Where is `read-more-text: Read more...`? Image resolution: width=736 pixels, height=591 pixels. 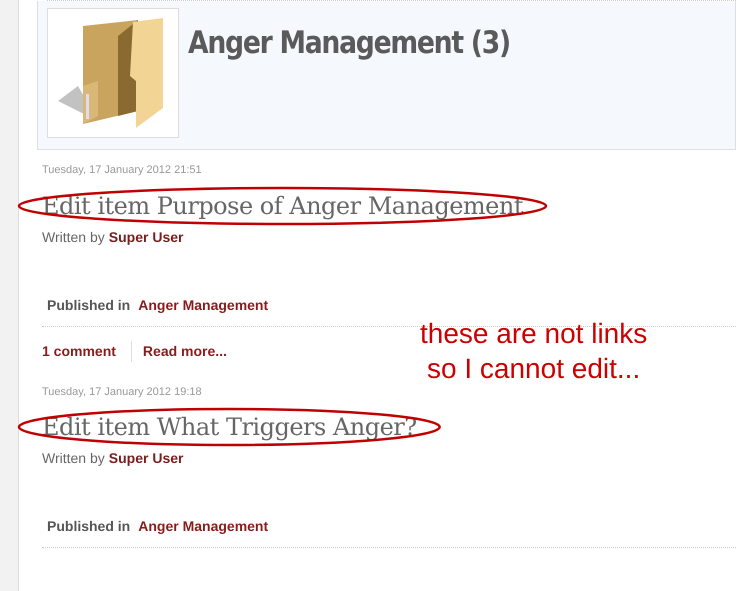 read-more-text: Read more... is located at coordinates (184, 351).